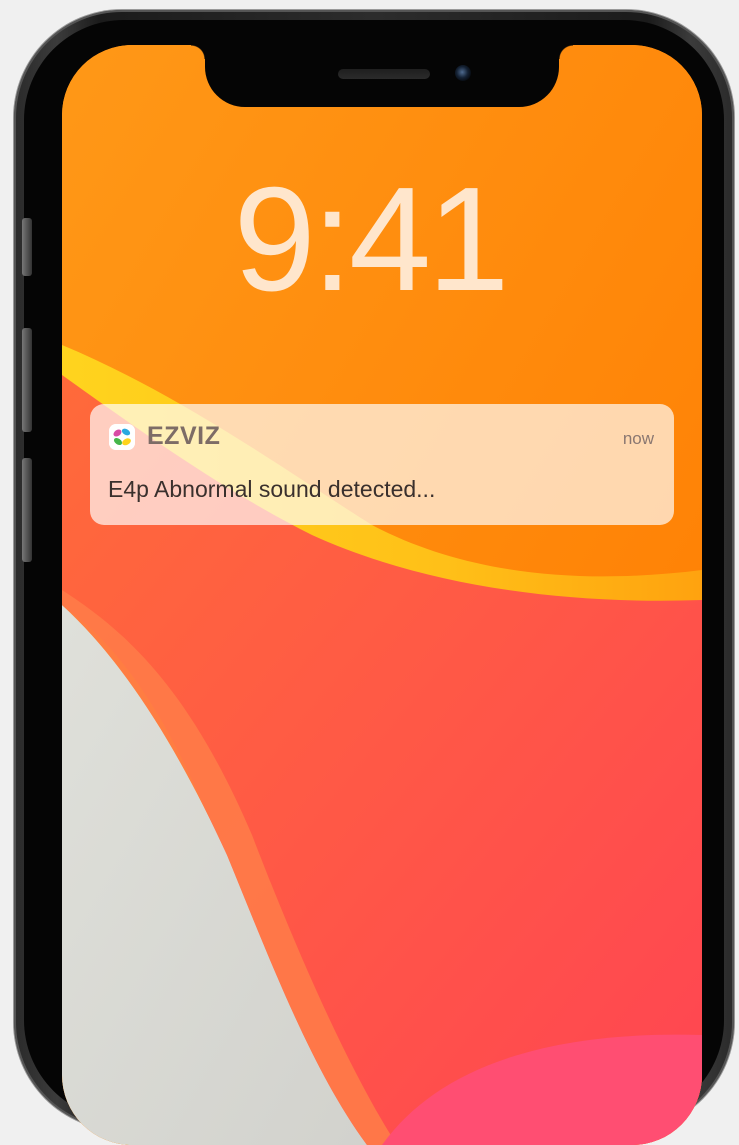  Describe the element at coordinates (122, 437) in the screenshot. I see `ezviz-logo-icon` at that location.